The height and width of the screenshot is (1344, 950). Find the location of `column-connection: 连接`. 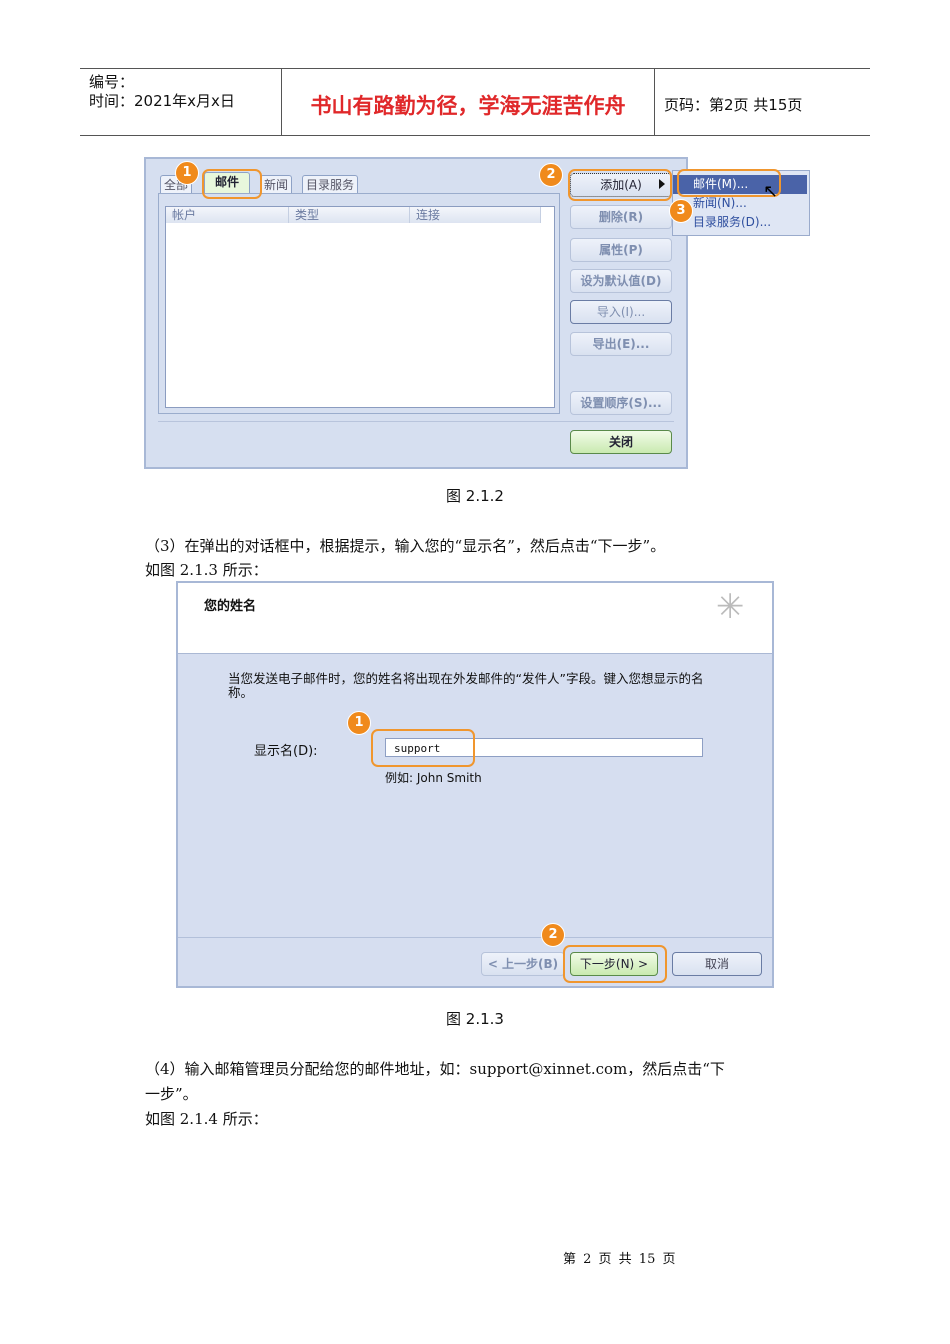

column-connection: 连接 is located at coordinates (475, 215).